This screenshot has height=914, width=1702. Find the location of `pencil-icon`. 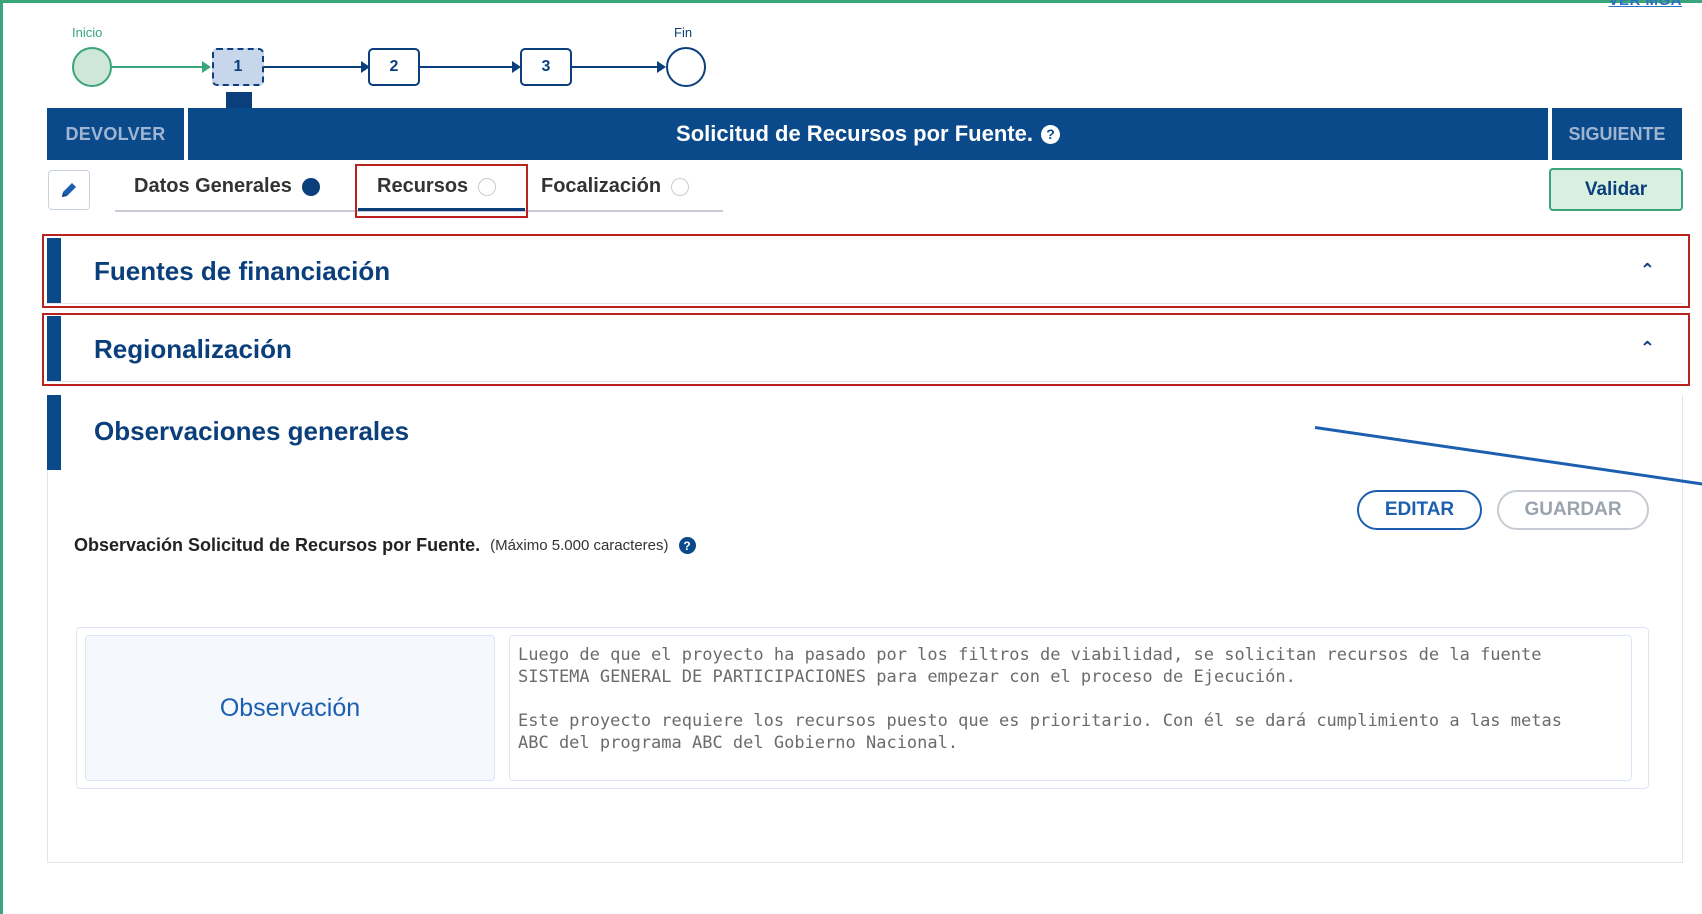

pencil-icon is located at coordinates (69, 190).